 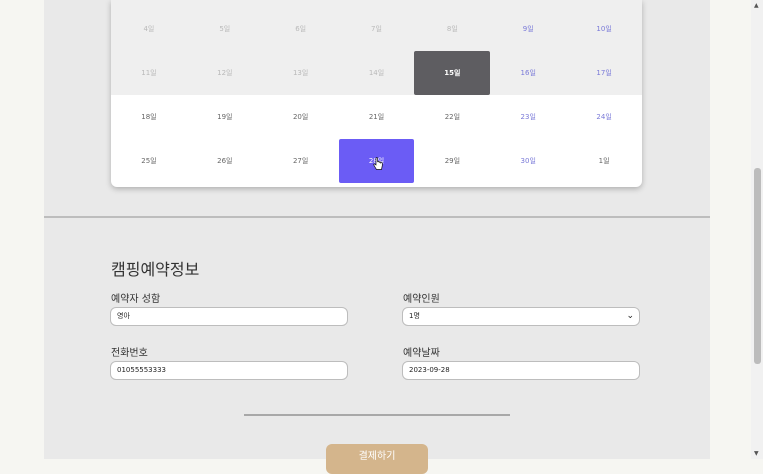 I want to click on reservation-title: 캠핑예약정보, so click(x=155, y=269).